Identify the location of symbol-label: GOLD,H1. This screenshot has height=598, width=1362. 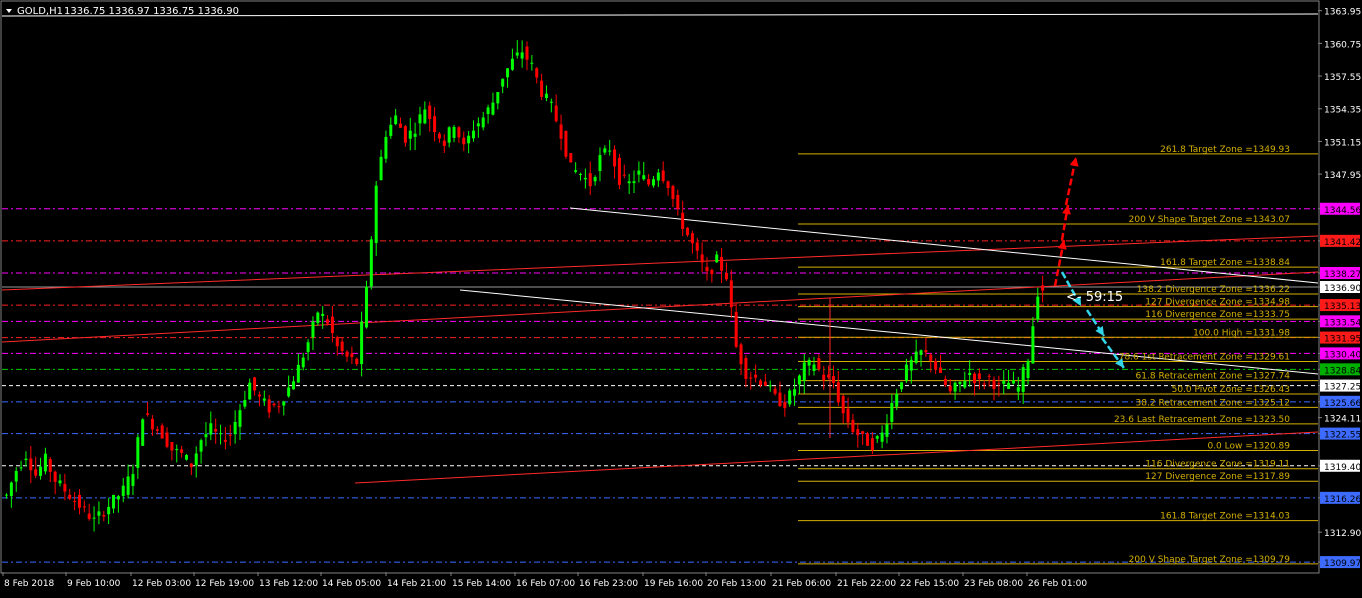
(40, 11).